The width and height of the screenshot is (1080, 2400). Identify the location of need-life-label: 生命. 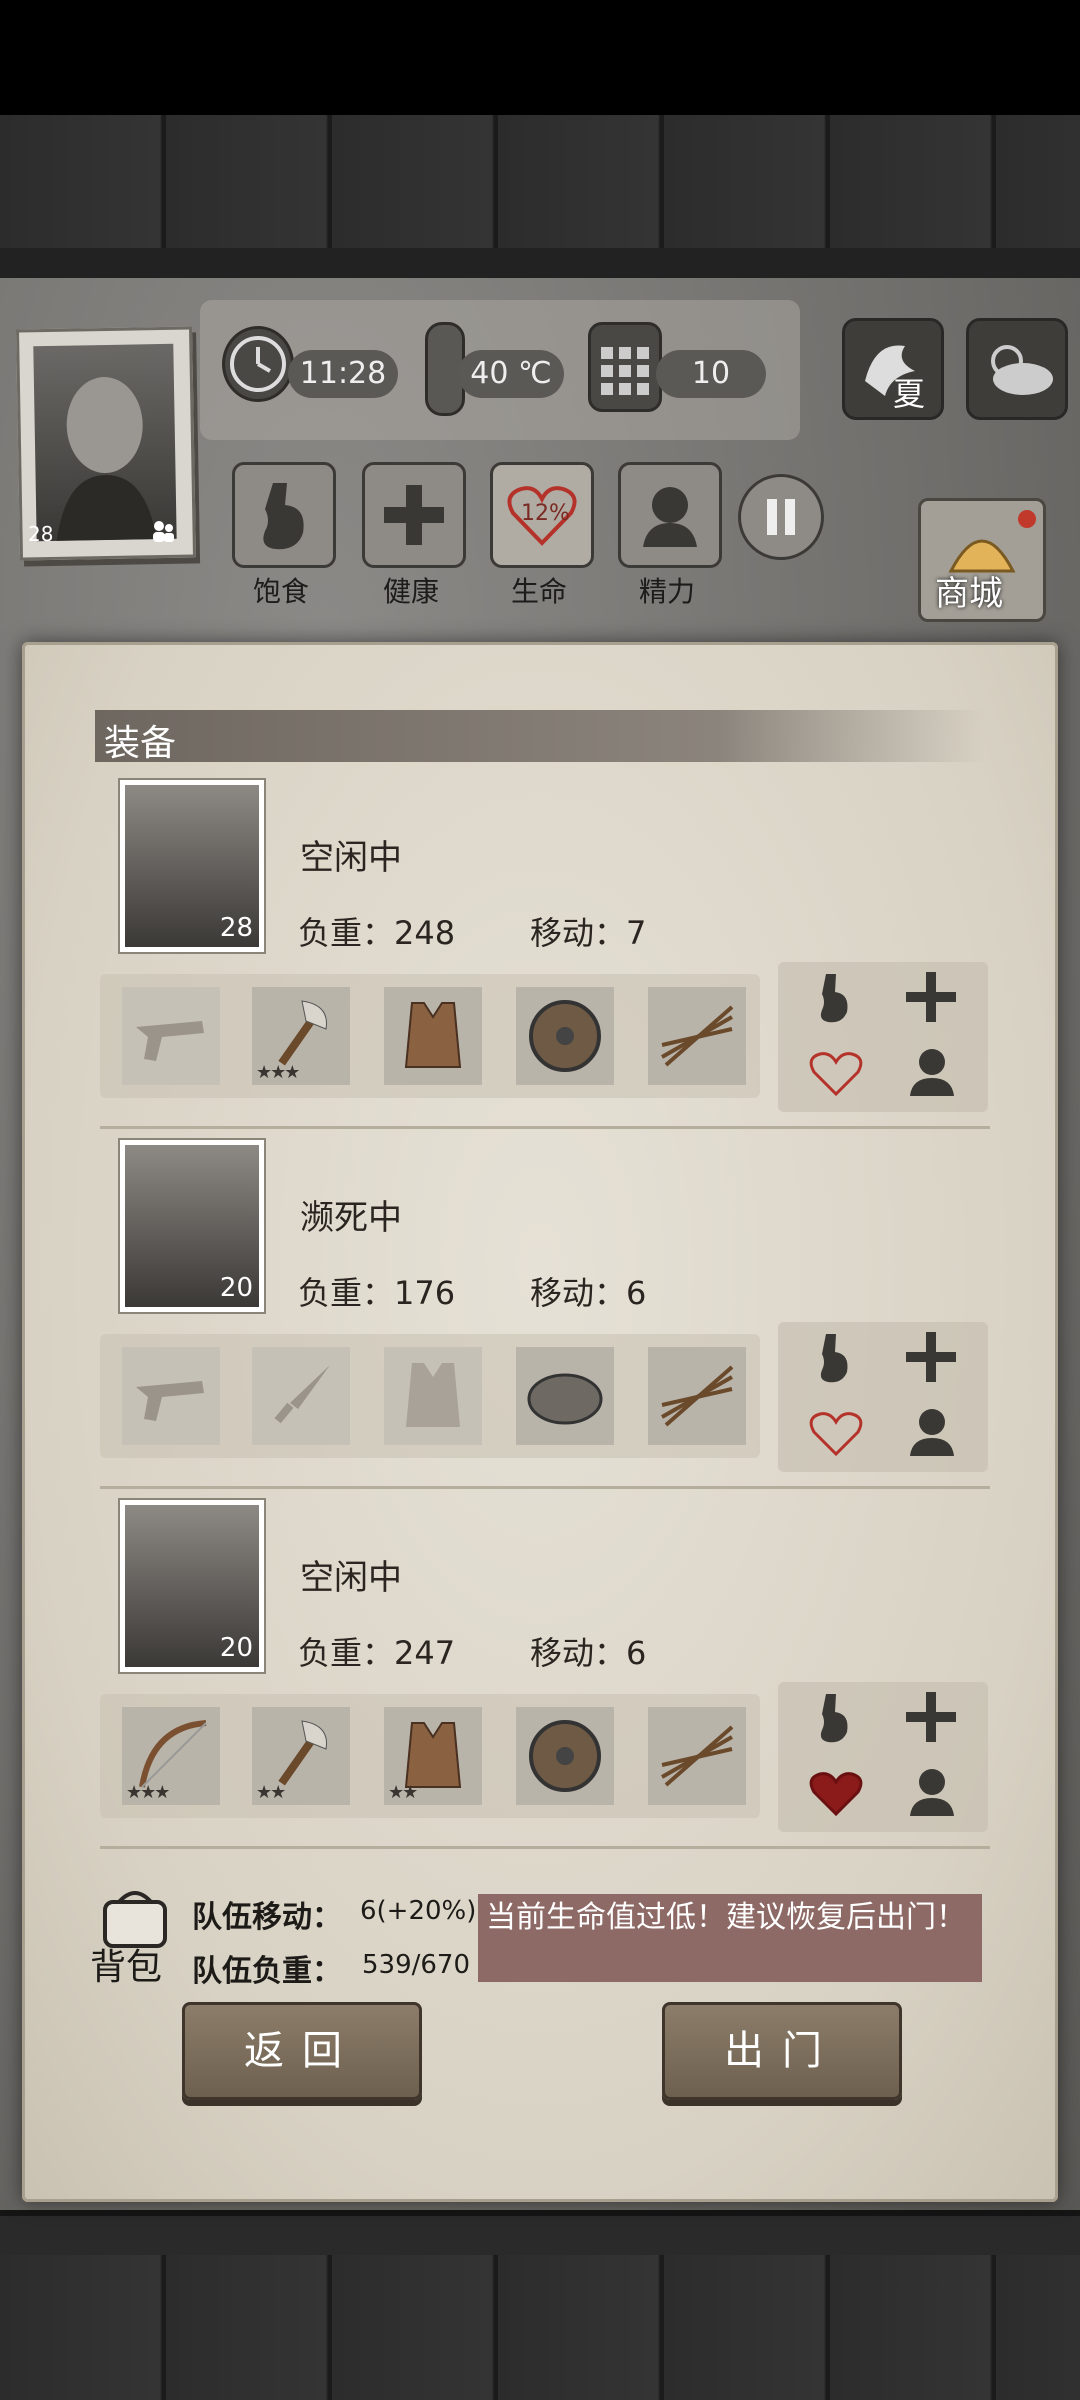
(538, 591).